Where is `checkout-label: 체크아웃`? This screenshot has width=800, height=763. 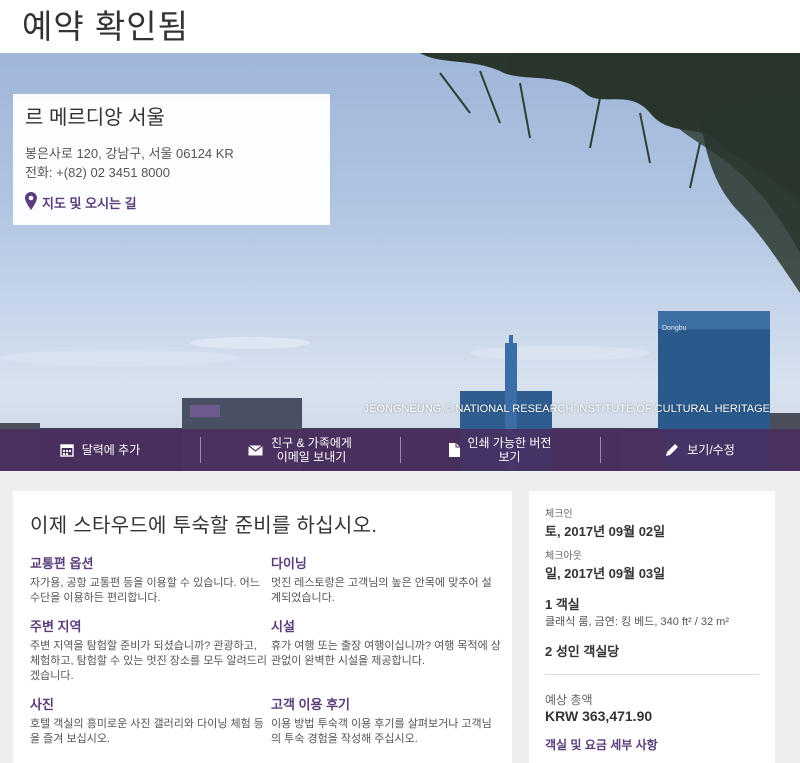
checkout-label: 체크아웃 is located at coordinates (563, 556).